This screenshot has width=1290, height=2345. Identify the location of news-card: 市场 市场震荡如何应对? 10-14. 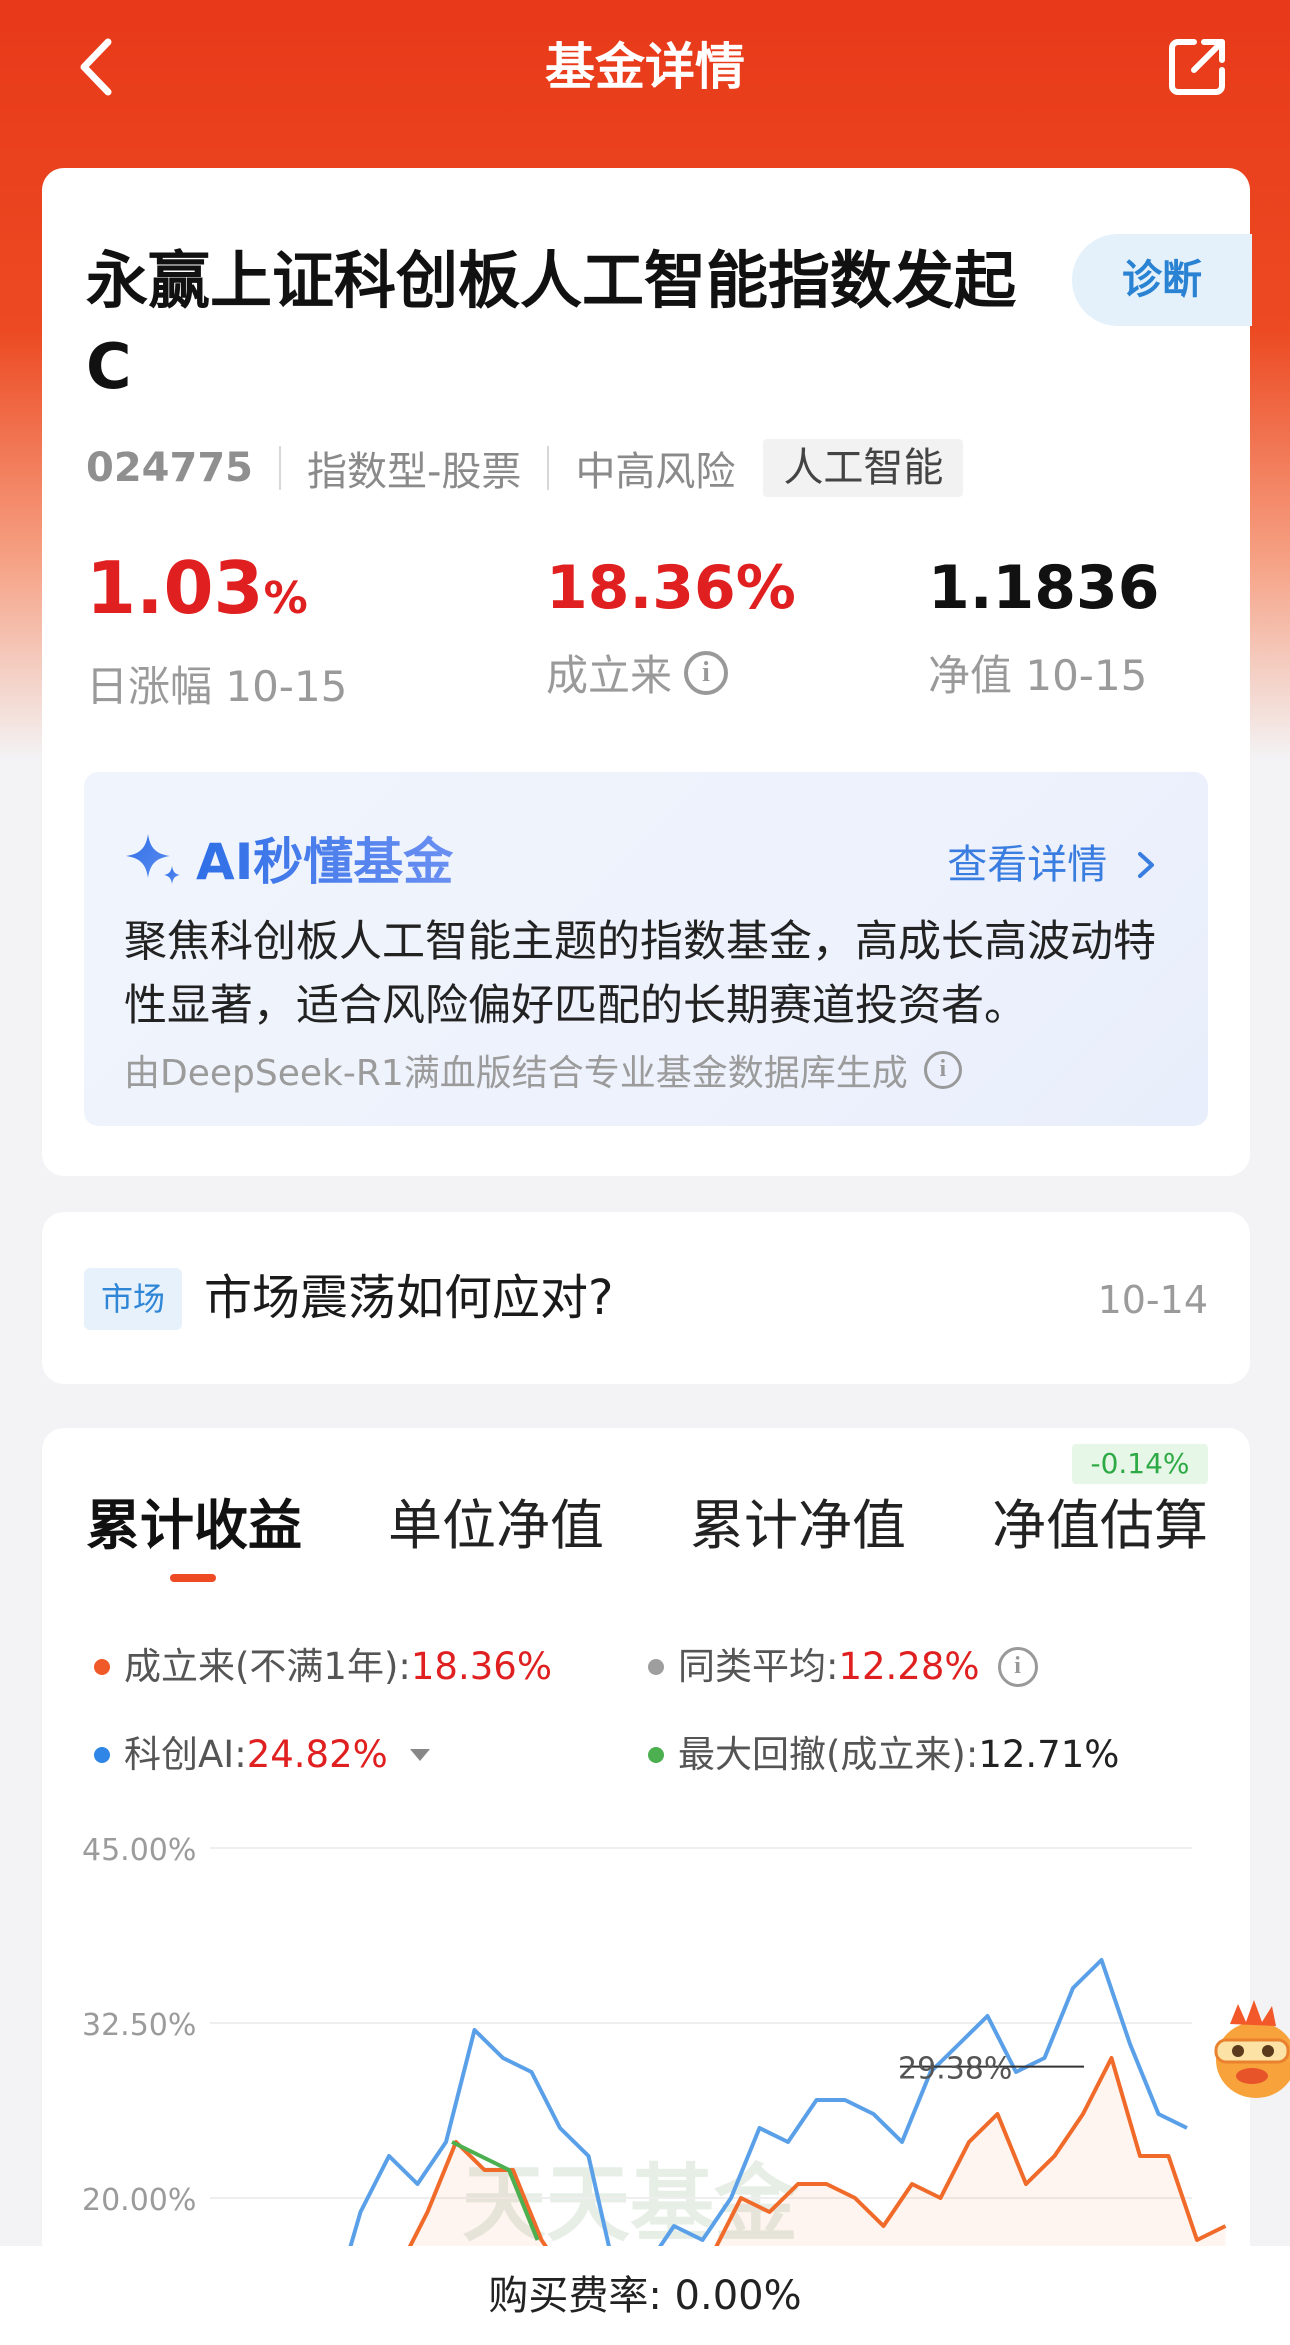
(646, 1298).